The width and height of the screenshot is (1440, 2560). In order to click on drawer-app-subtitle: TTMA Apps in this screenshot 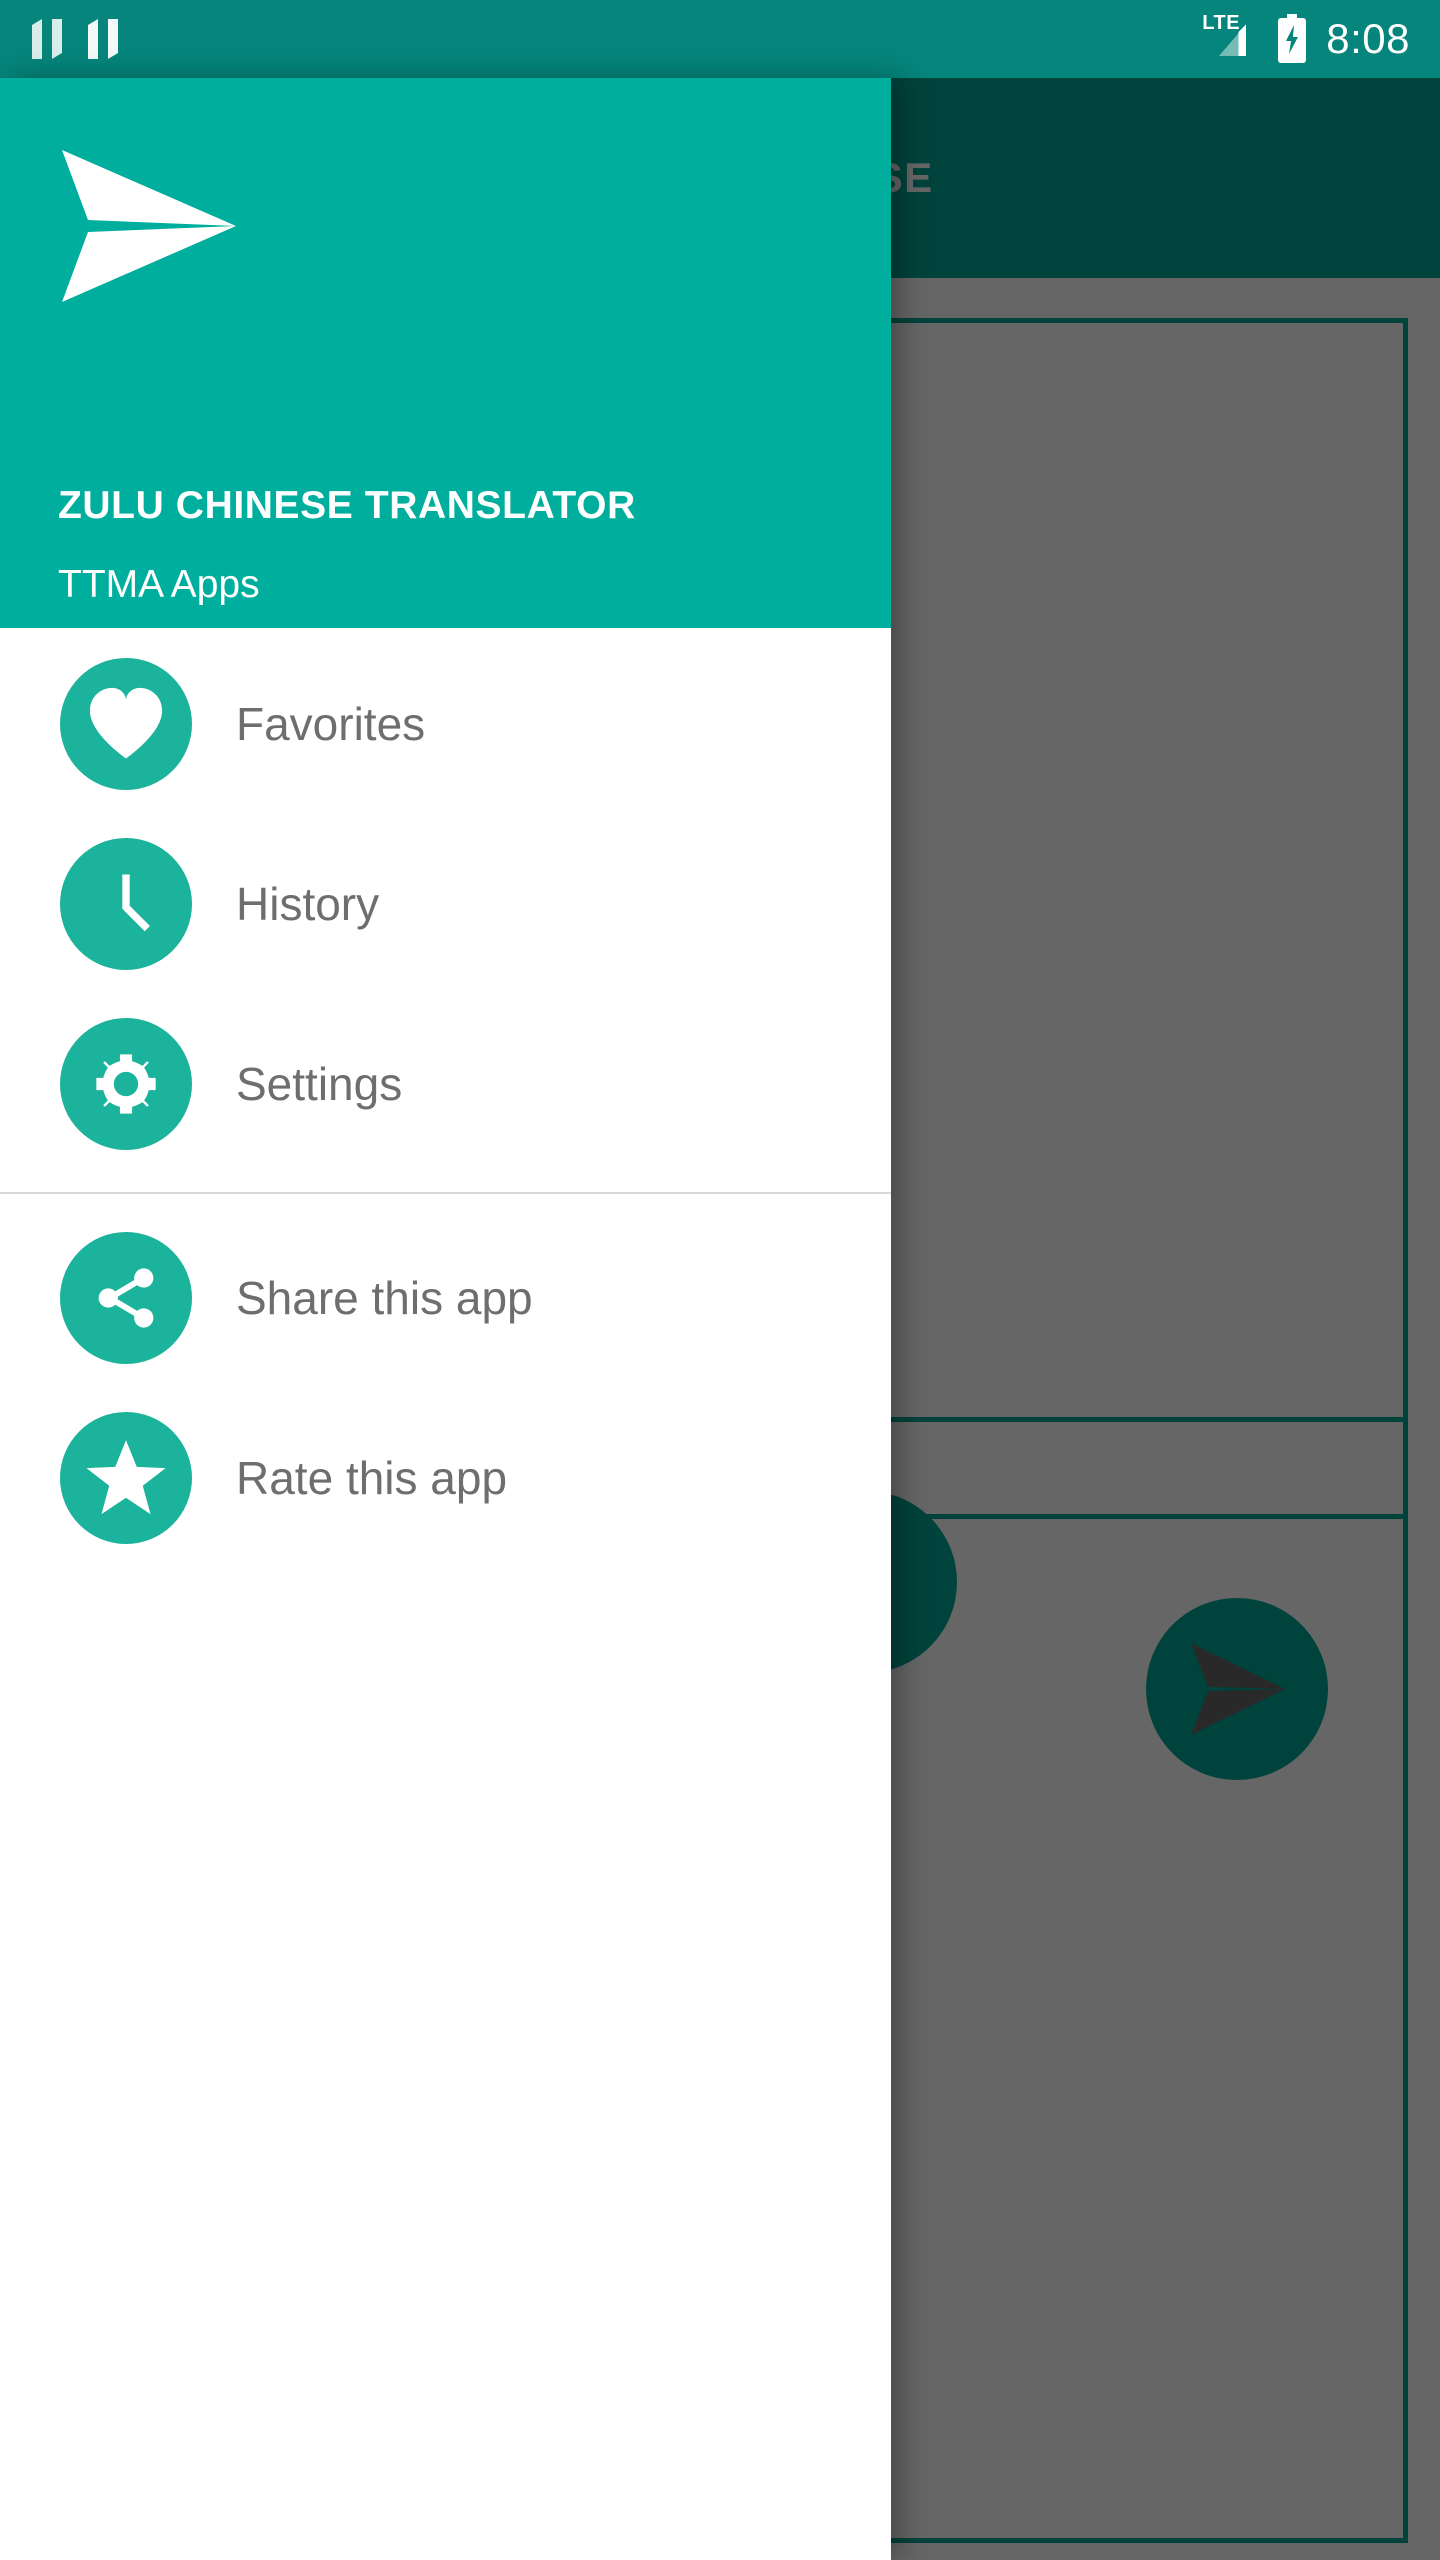, I will do `click(159, 584)`.